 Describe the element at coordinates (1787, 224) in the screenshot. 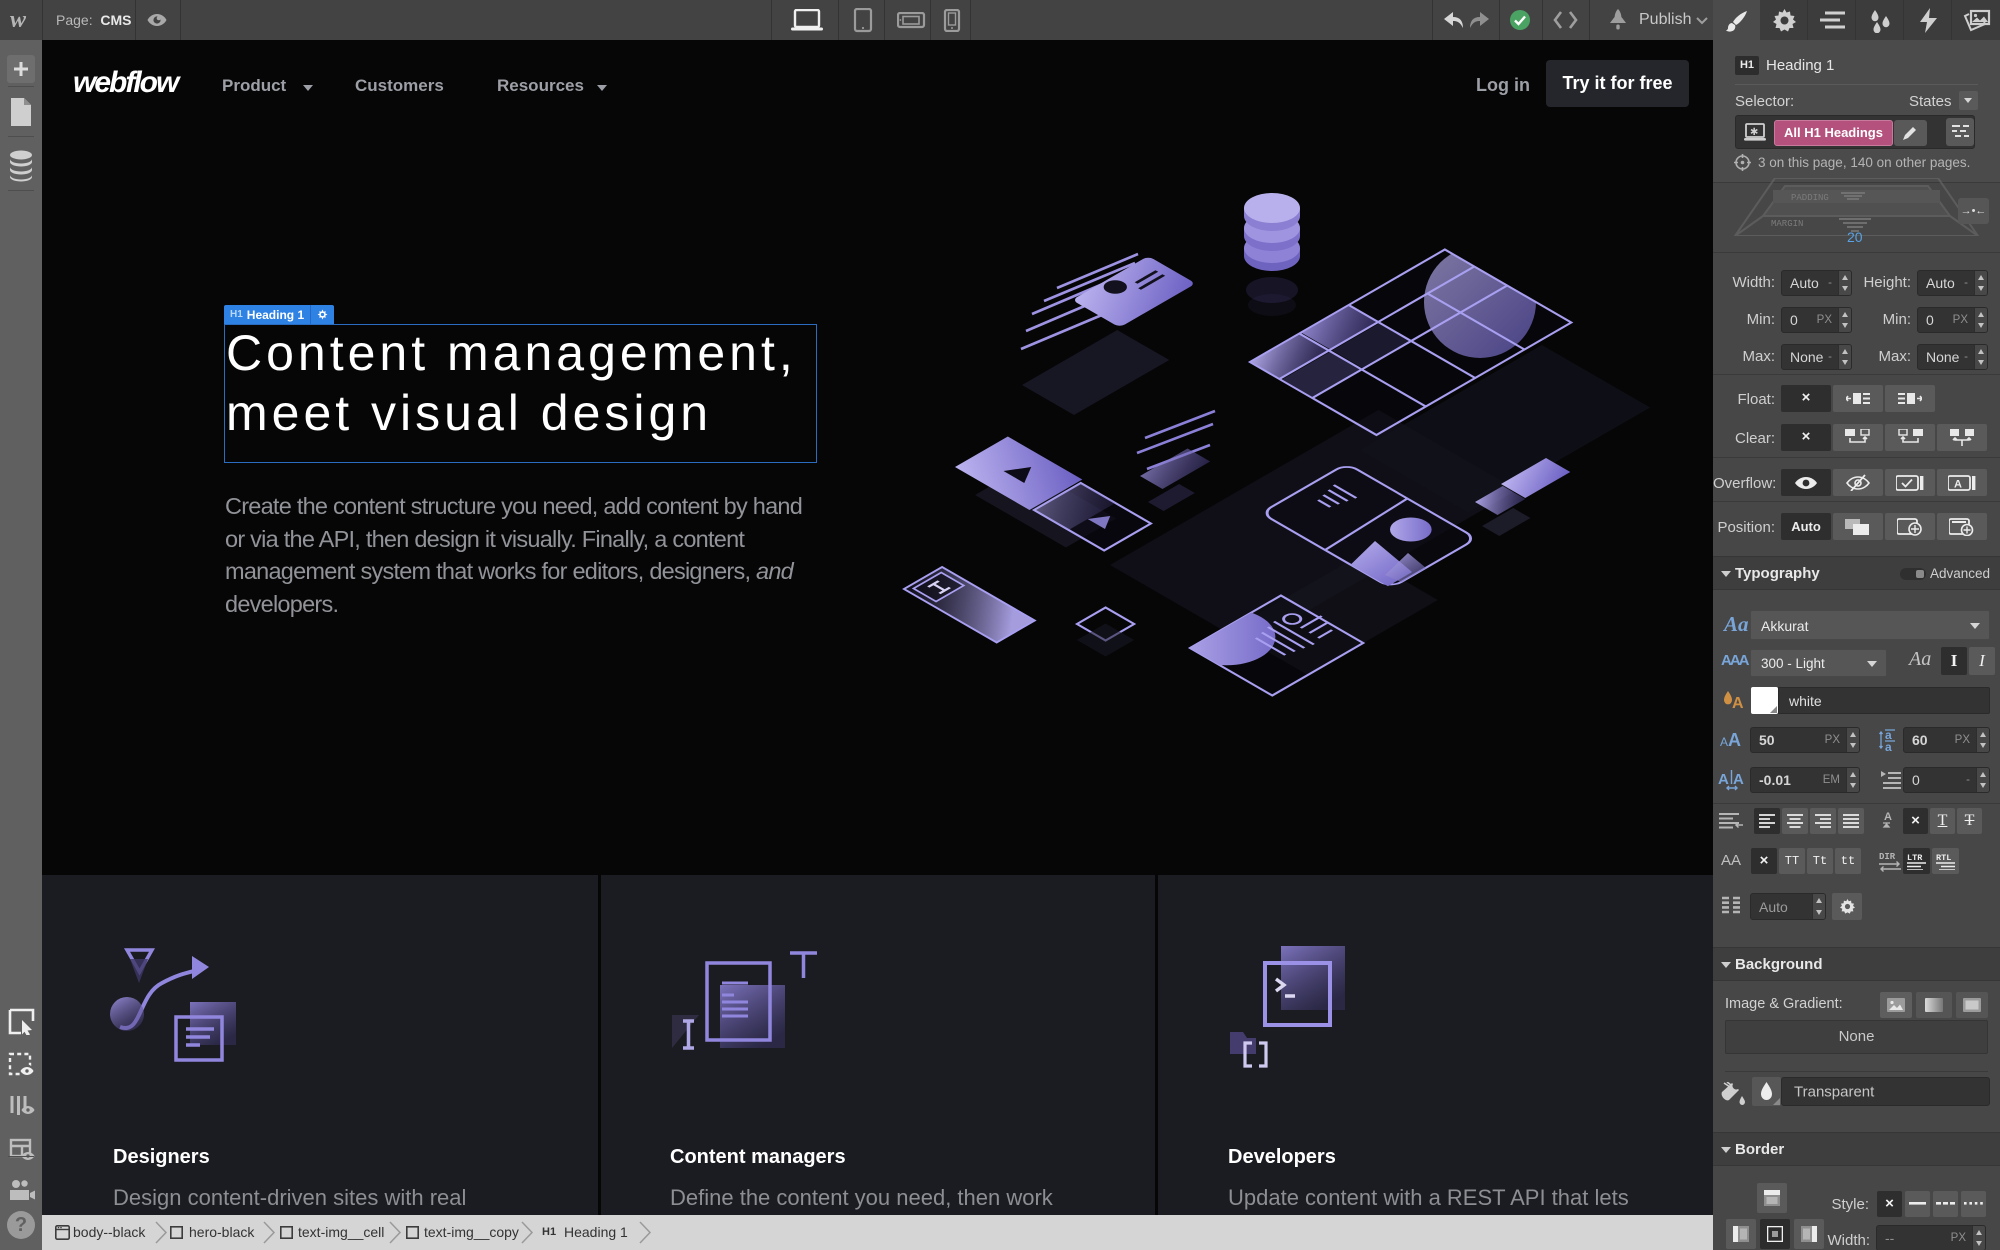

I see `svg-text: MARGIN` at that location.